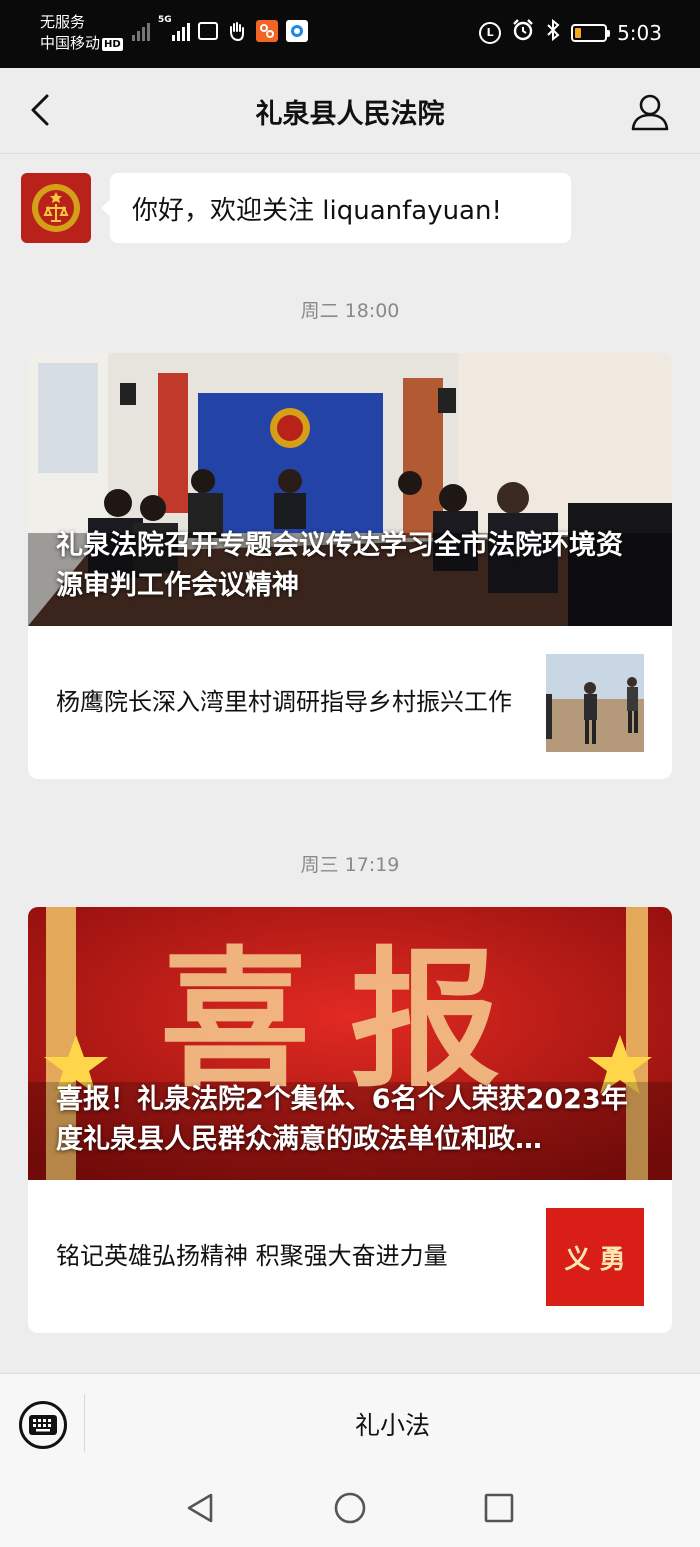 This screenshot has height=1547, width=700. I want to click on article-cover-title: 礼泉法院召开专题会议传达学习全市法院环境资源审判工作会议精神, so click(339, 565).